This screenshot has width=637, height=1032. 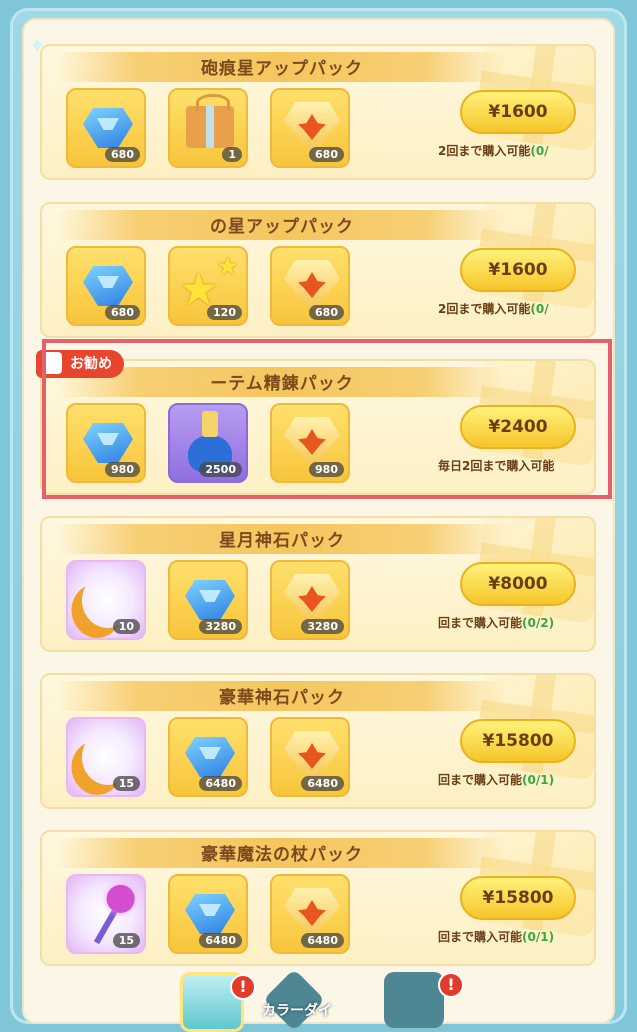 I want to click on pack-title: 豪華魔法の杖パック, so click(x=282, y=855).